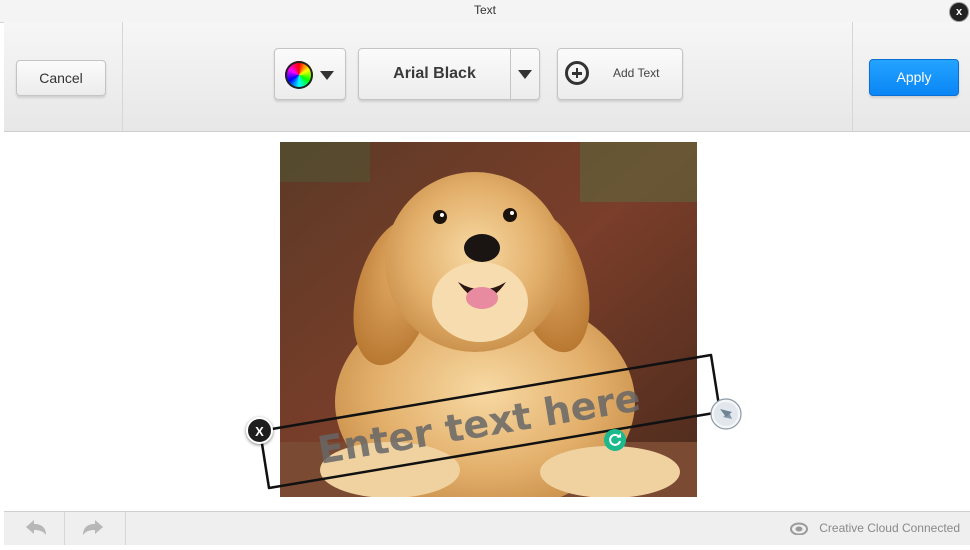  What do you see at coordinates (959, 12) in the screenshot?
I see `close-icon: x` at bounding box center [959, 12].